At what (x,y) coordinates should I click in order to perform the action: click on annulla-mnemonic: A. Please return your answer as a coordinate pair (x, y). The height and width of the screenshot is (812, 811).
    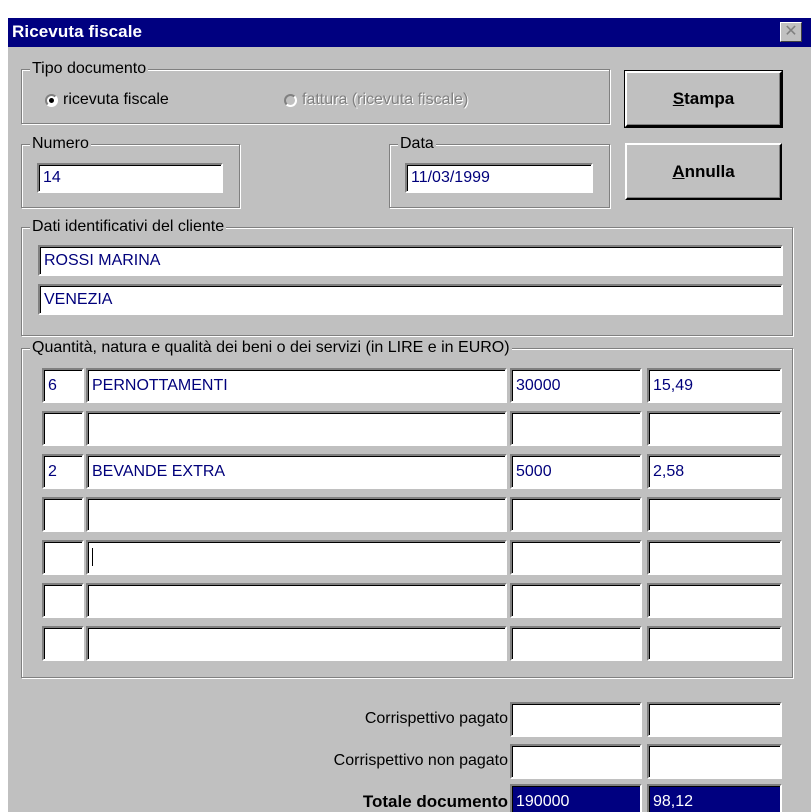
    Looking at the image, I should click on (678, 171).